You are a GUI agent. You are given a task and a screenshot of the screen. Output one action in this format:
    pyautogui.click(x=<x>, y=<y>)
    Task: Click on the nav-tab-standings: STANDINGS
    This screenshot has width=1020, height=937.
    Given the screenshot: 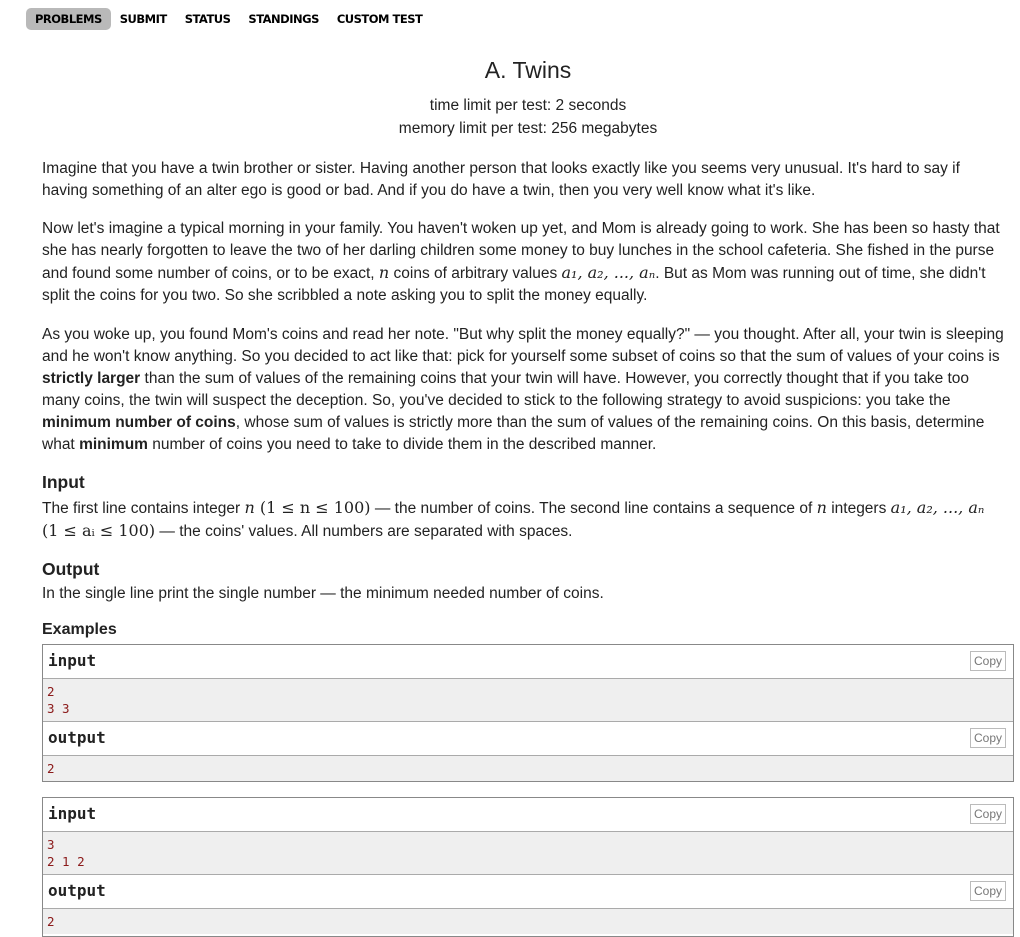 What is the action you would take?
    pyautogui.click(x=283, y=19)
    